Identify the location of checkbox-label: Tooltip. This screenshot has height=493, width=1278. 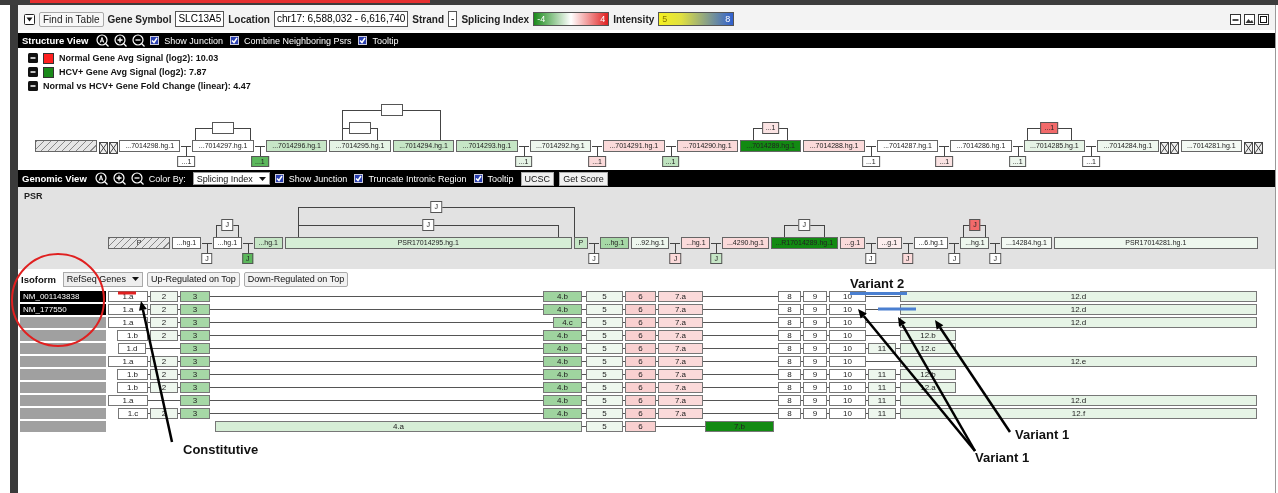
(500, 178).